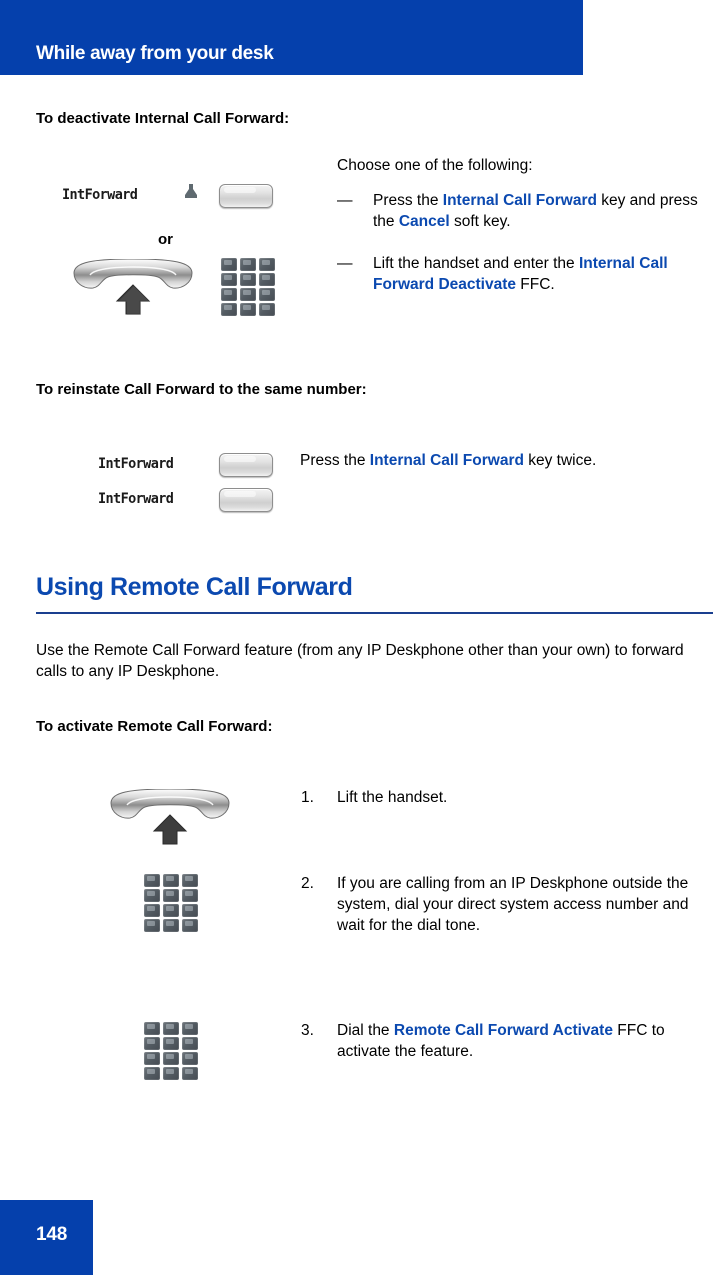  I want to click on text-run: Lift the handset and enter the, so click(476, 263).